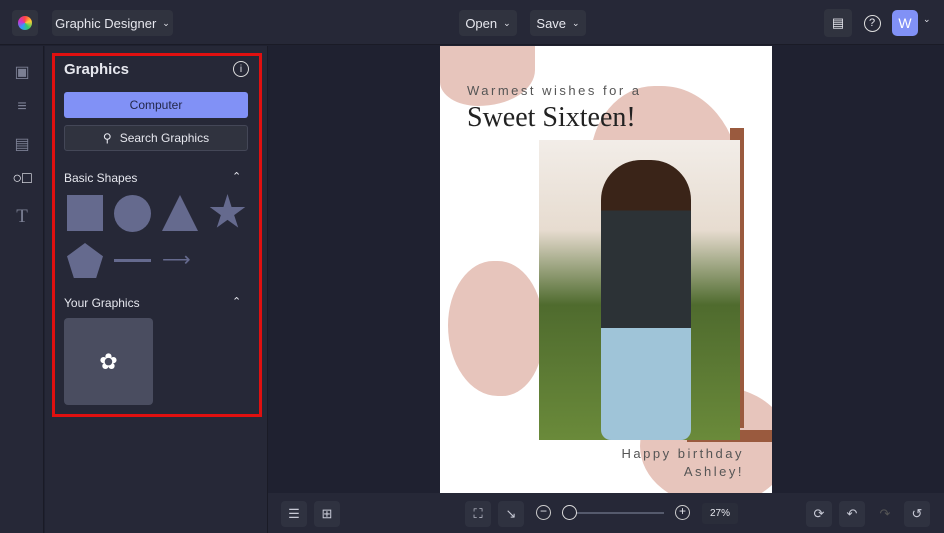  Describe the element at coordinates (885, 514) in the screenshot. I see `redo-icon: ↷` at that location.